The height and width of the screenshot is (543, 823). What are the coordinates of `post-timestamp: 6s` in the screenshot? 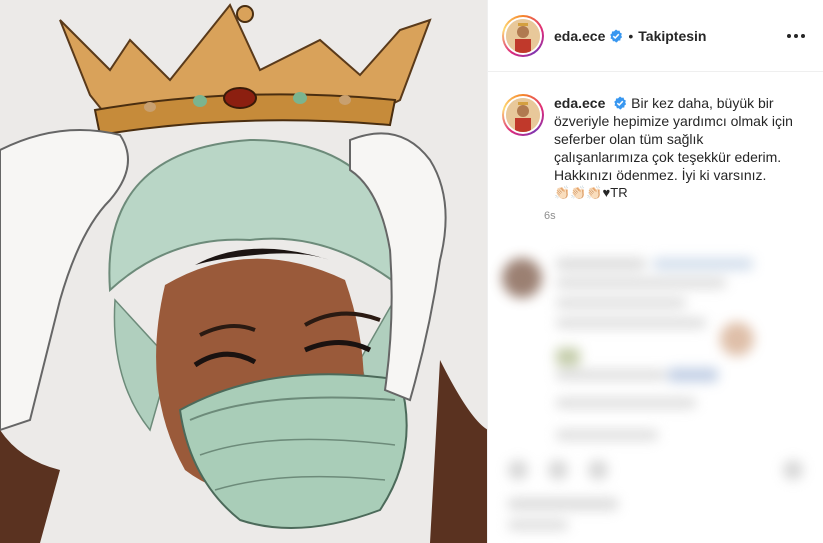 It's located at (683, 216).